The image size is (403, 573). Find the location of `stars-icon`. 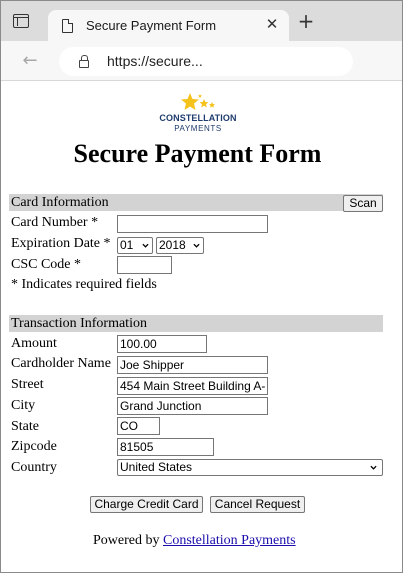

stars-icon is located at coordinates (198, 101).